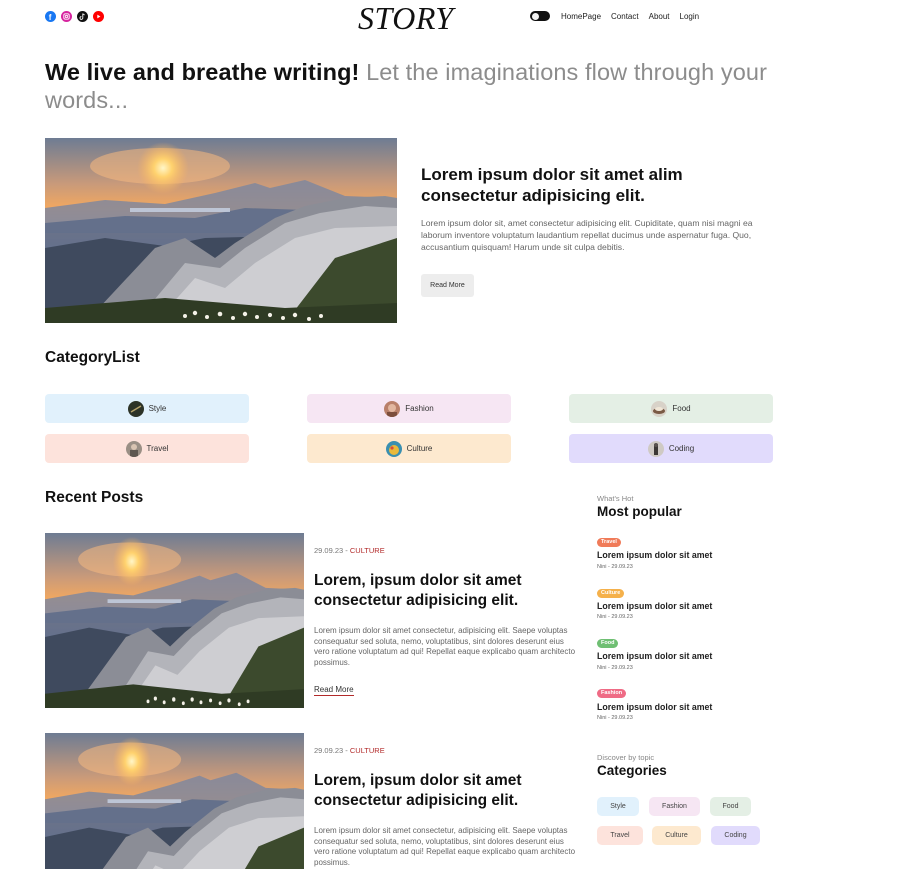 Image resolution: width=905 pixels, height=869 pixels. Describe the element at coordinates (74, 16) in the screenshot. I see `social-links: f` at that location.